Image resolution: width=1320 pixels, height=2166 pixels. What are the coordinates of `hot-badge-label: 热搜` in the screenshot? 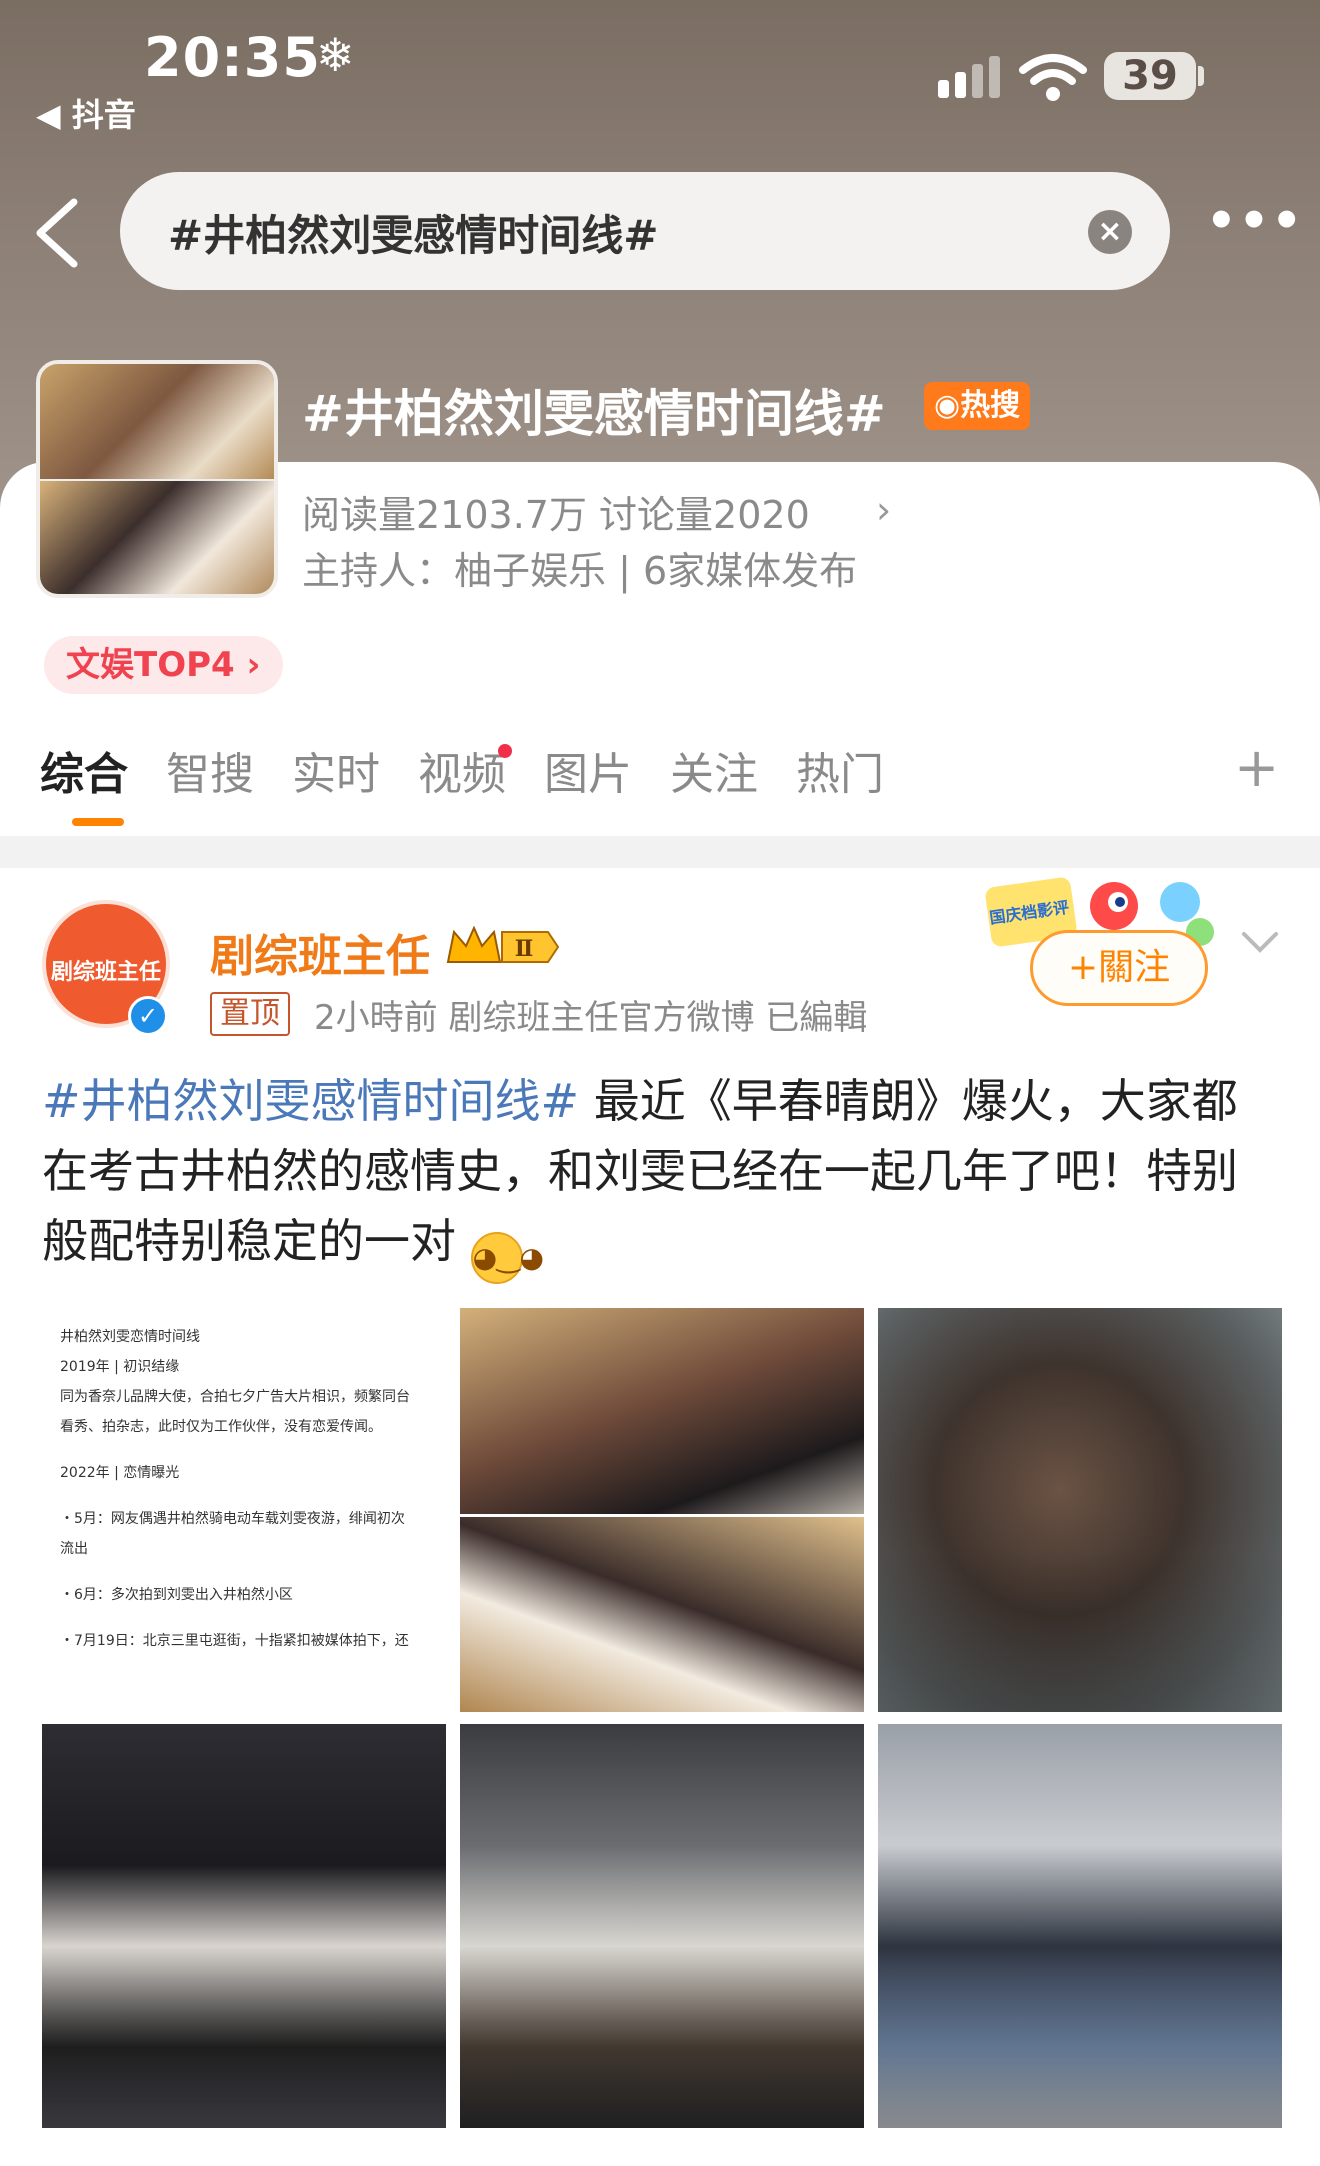 It's located at (990, 405).